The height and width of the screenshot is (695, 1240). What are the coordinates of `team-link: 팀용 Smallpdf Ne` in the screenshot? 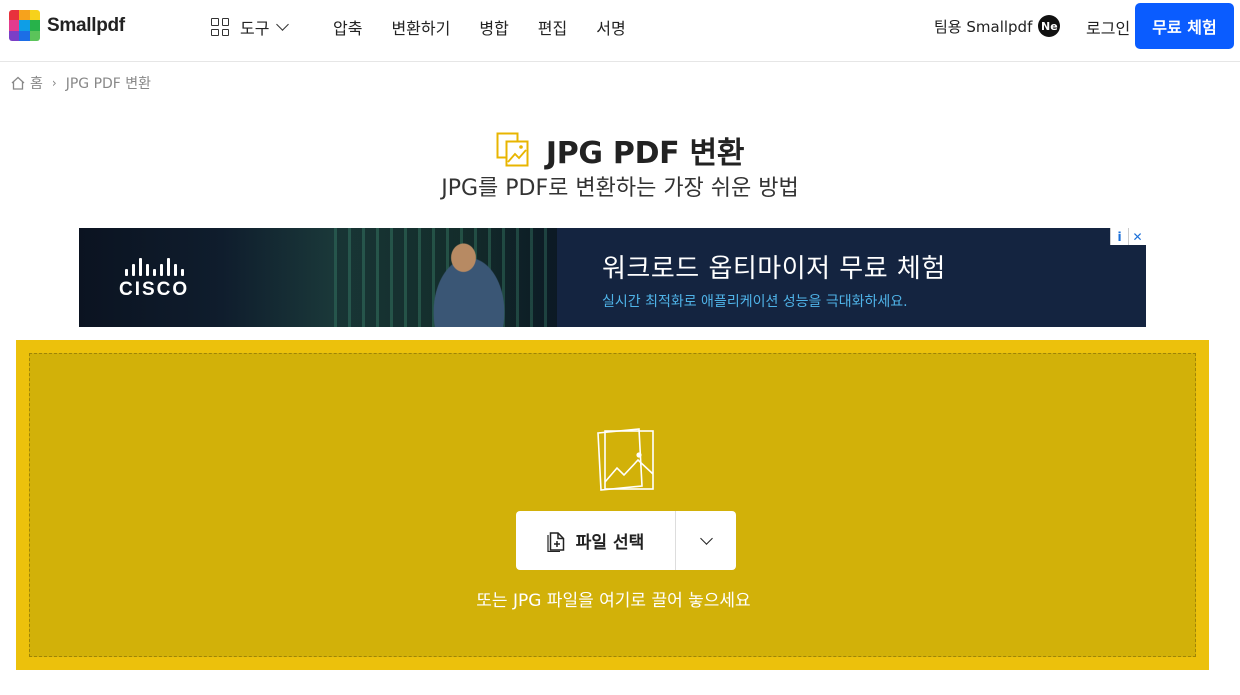 It's located at (997, 26).